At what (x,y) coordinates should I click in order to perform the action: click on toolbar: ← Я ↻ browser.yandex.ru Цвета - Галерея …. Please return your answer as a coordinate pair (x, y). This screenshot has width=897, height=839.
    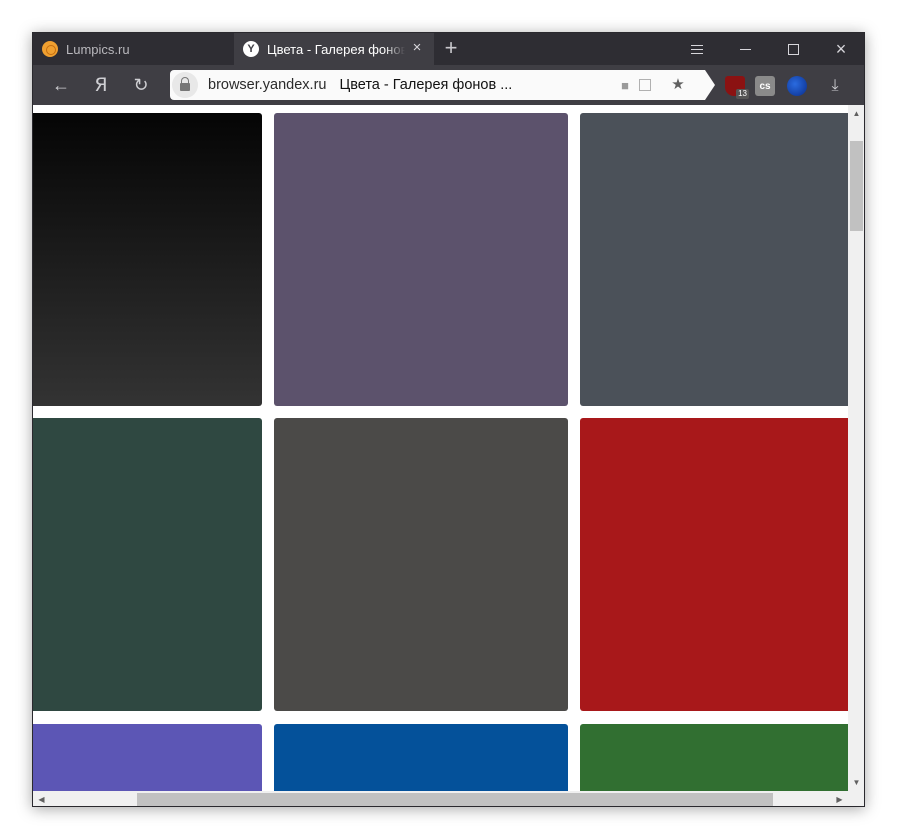
    Looking at the image, I should click on (448, 85).